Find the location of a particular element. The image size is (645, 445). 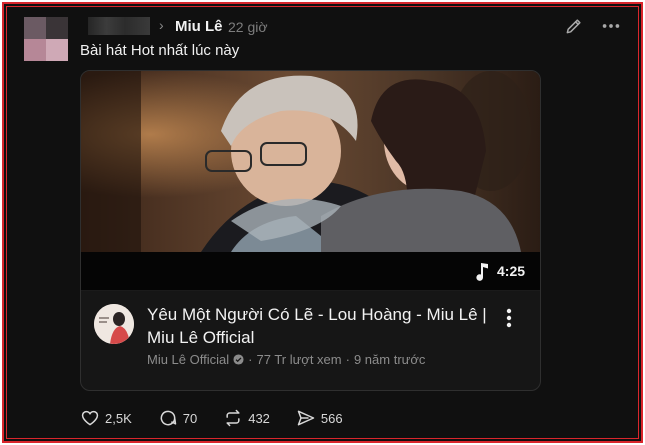

heart-icon is located at coordinates (90, 418).